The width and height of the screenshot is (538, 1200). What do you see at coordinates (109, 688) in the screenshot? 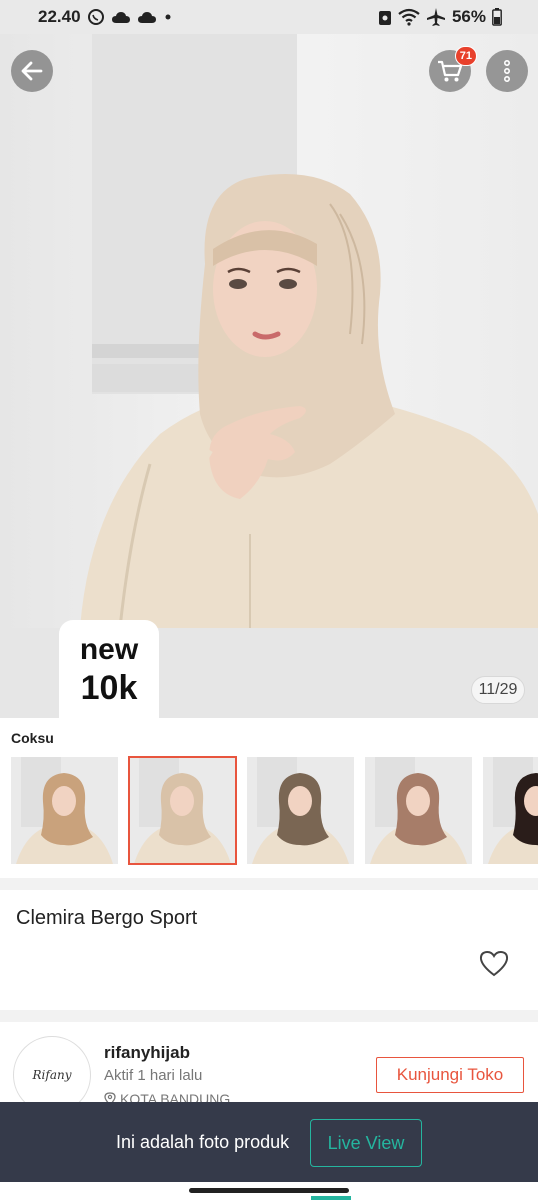
I see `promo-line-2: 10k` at bounding box center [109, 688].